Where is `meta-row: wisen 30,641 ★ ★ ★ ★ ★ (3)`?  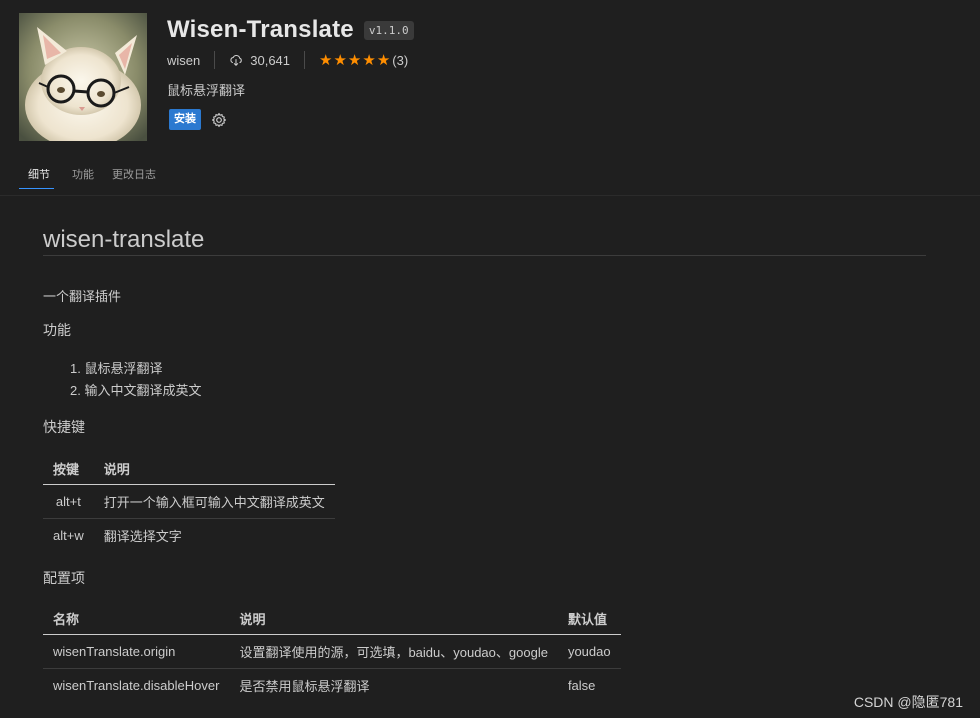
meta-row: wisen 30,641 ★ ★ ★ ★ ★ (3) is located at coordinates (287, 60).